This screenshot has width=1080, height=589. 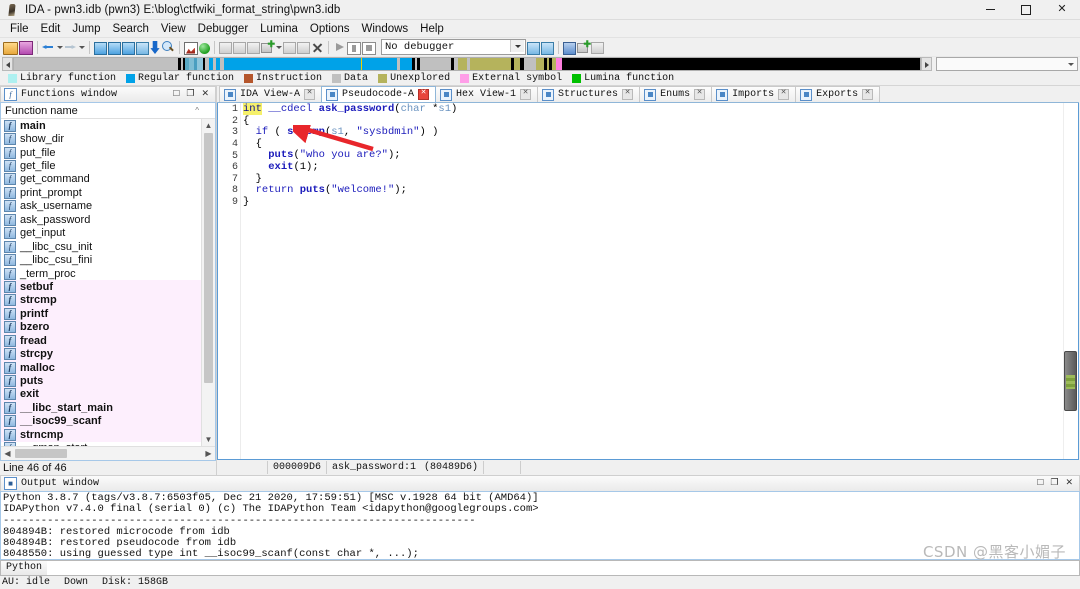 What do you see at coordinates (453, 47) in the screenshot?
I see `debugger-selector: No debugger` at bounding box center [453, 47].